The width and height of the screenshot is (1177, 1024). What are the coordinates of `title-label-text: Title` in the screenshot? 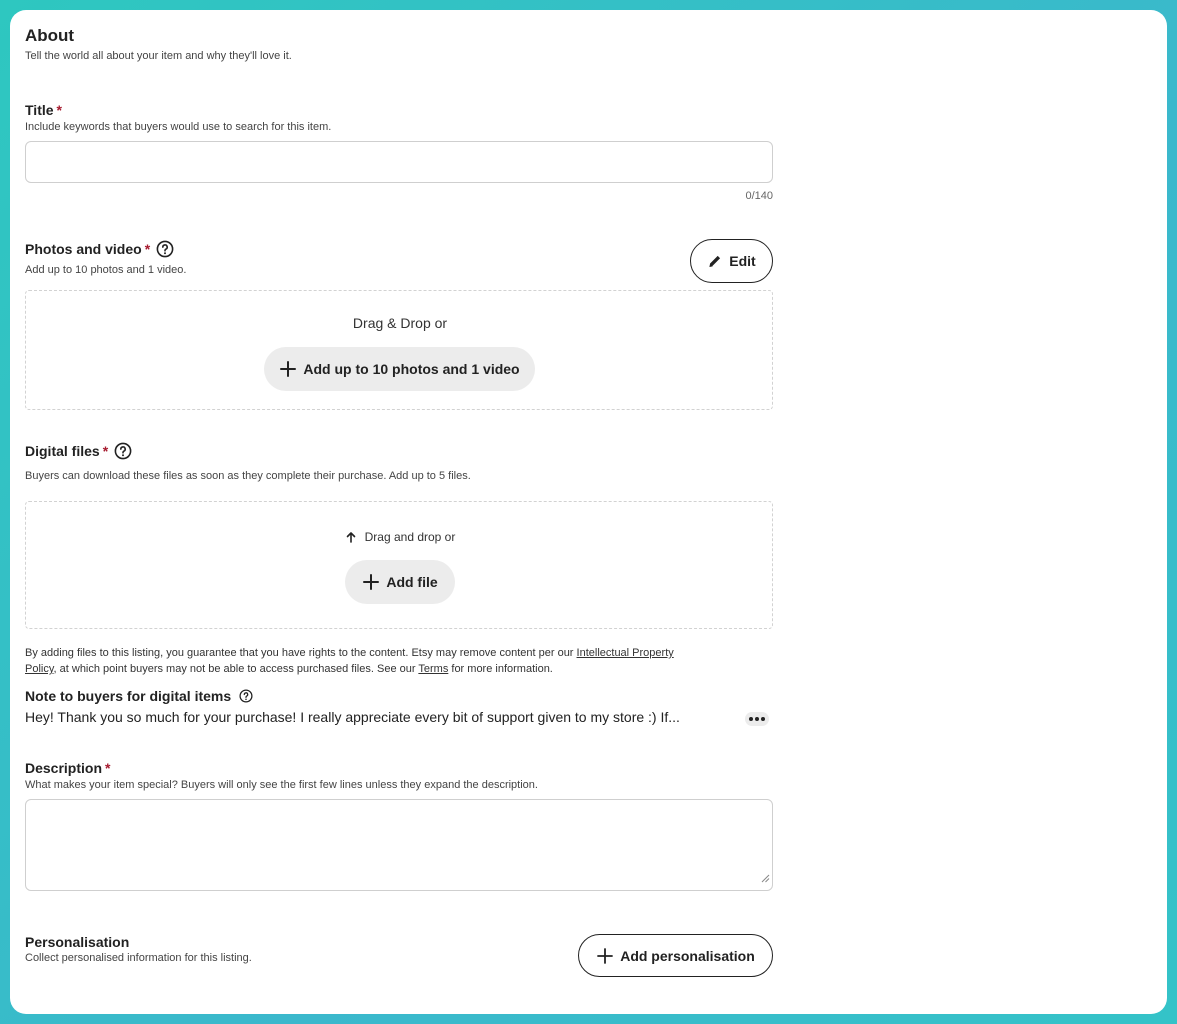 It's located at (39, 110).